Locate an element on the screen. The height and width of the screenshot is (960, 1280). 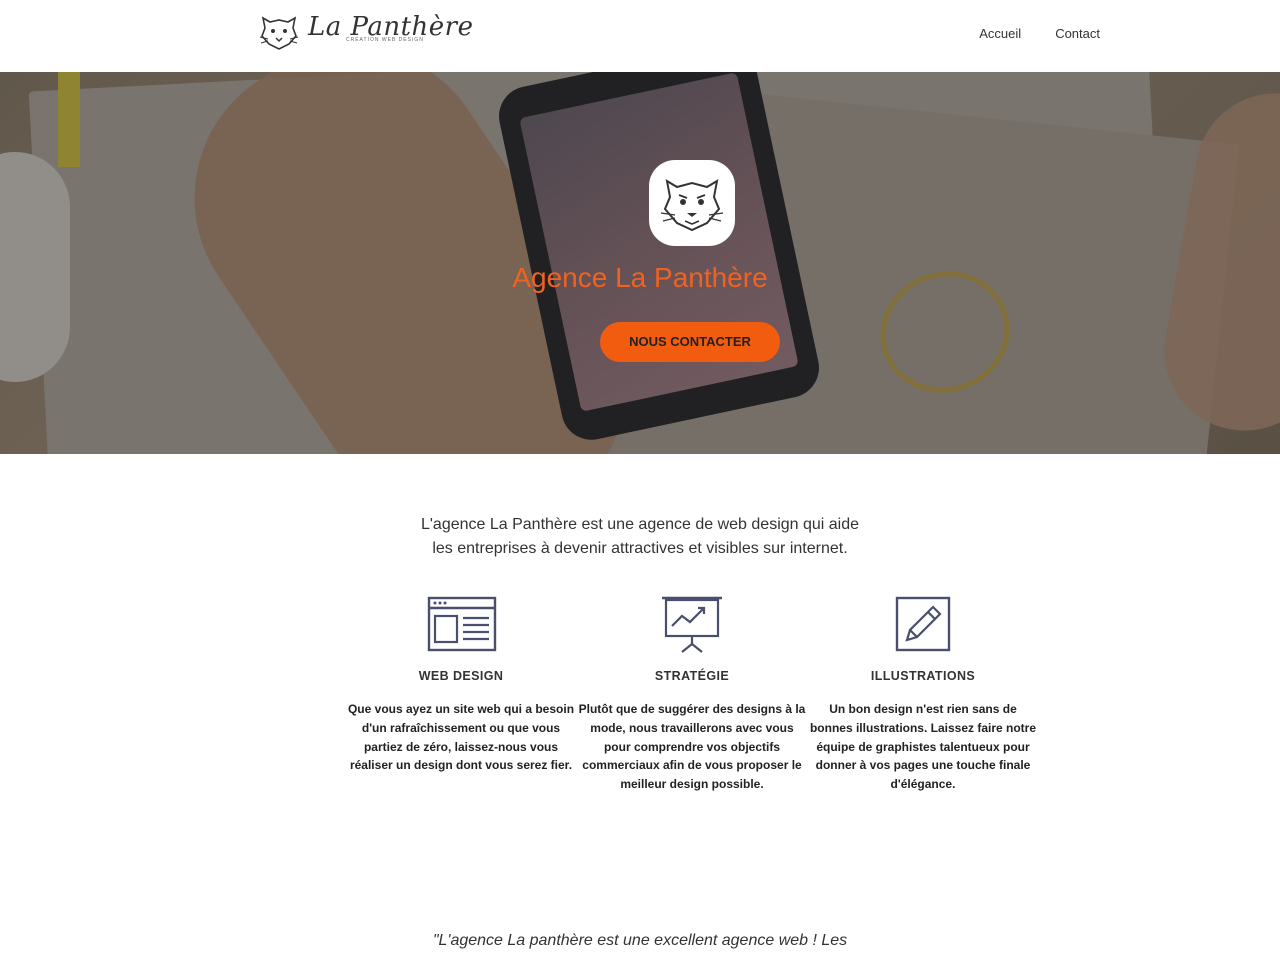
feature-title: WEB DESIGN is located at coordinates (461, 676).